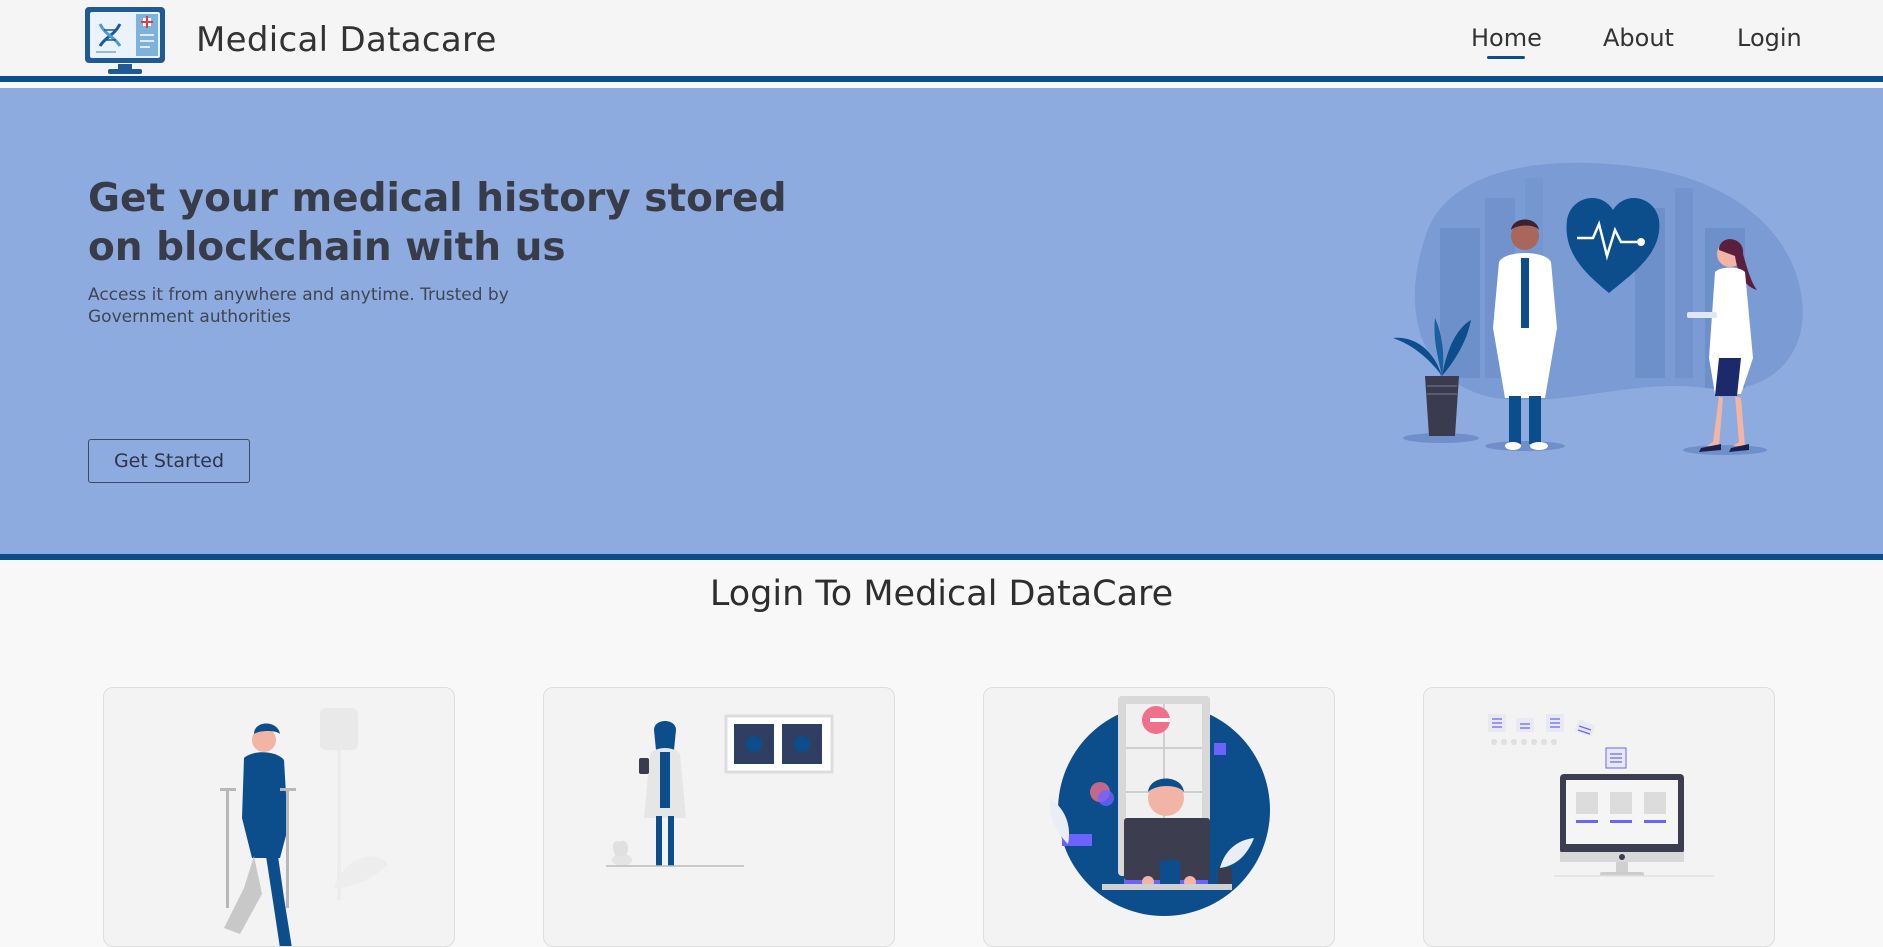 Image resolution: width=1883 pixels, height=947 pixels. I want to click on user-login-card, so click(1159, 817).